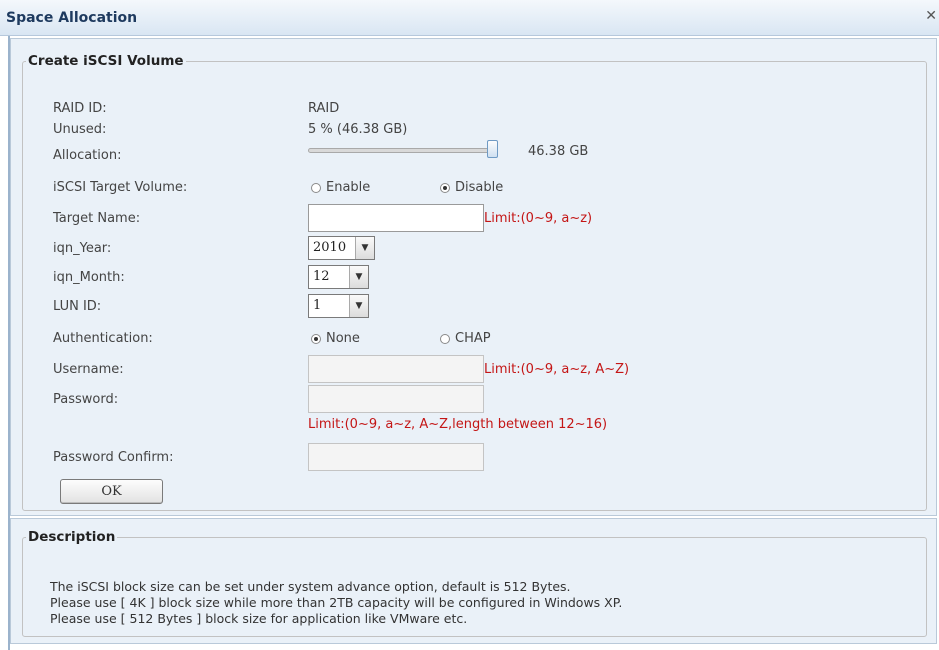 This screenshot has width=939, height=650. Describe the element at coordinates (324, 108) in the screenshot. I see `raid-id-value: RAID` at that location.